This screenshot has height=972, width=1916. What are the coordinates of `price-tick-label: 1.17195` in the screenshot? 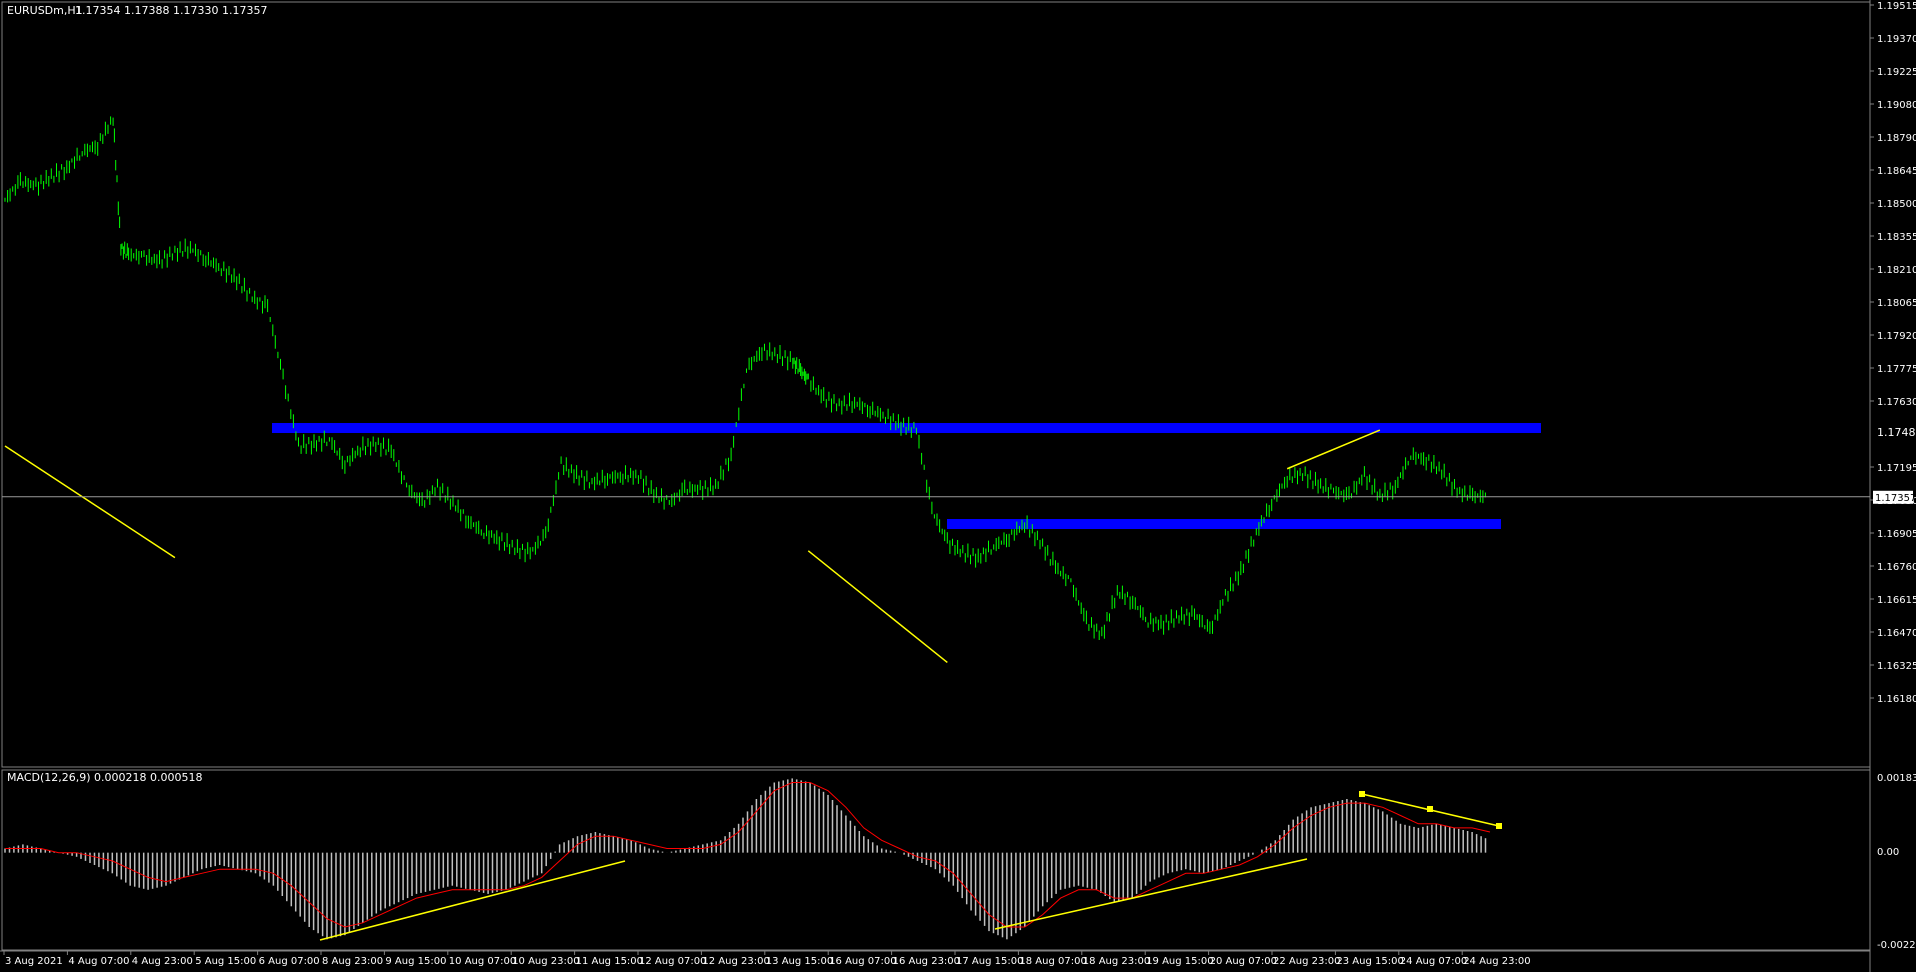 It's located at (1896, 468).